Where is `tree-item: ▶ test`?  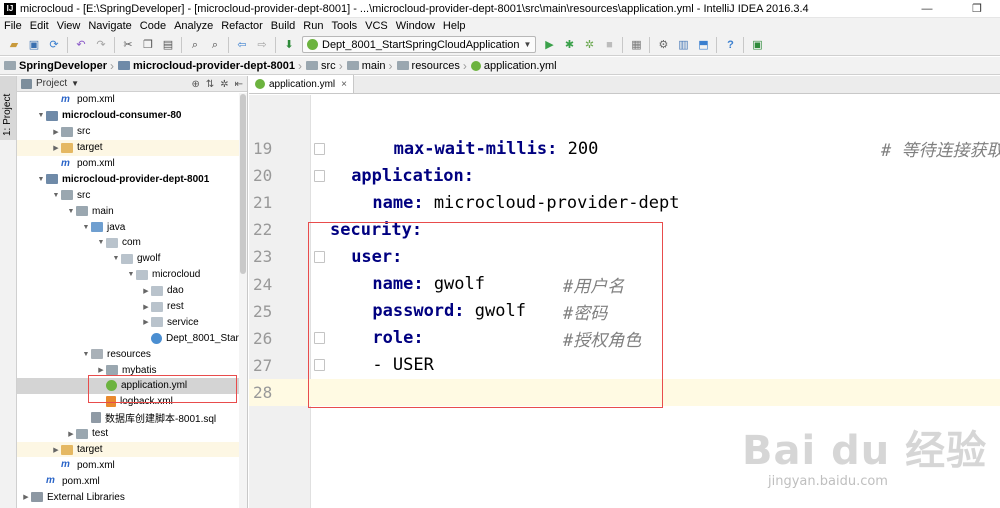
tree-item: ▶ test is located at coordinates (132, 434).